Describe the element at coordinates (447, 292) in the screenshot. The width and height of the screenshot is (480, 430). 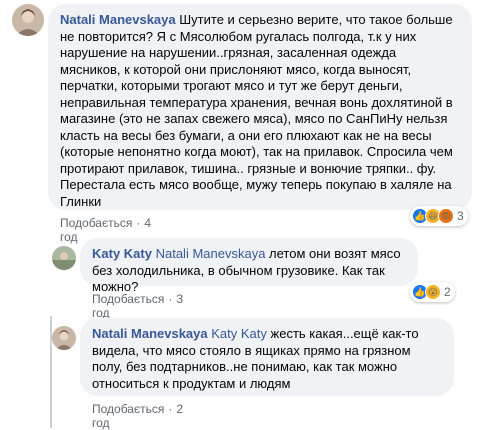
I see `reaction-count: 2` at that location.